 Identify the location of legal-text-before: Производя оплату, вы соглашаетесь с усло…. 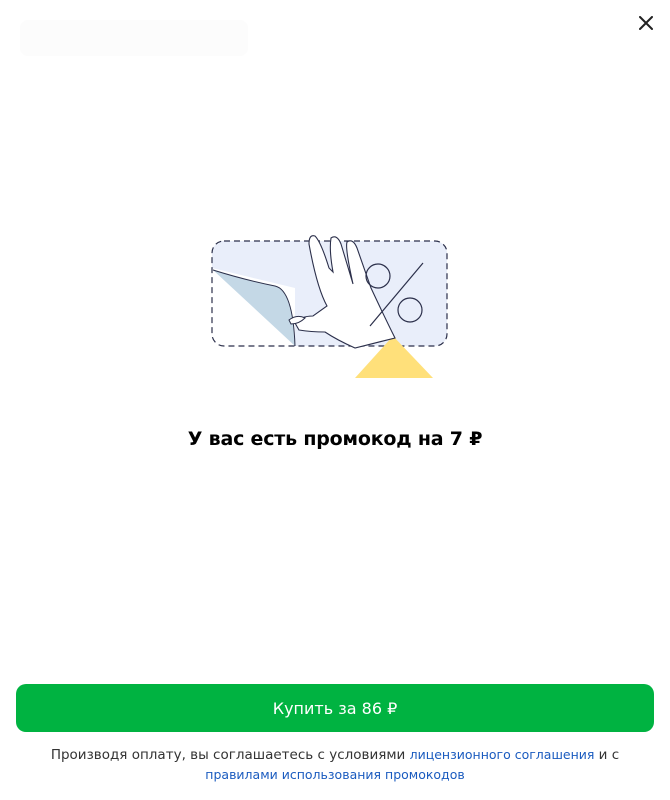
(230, 755).